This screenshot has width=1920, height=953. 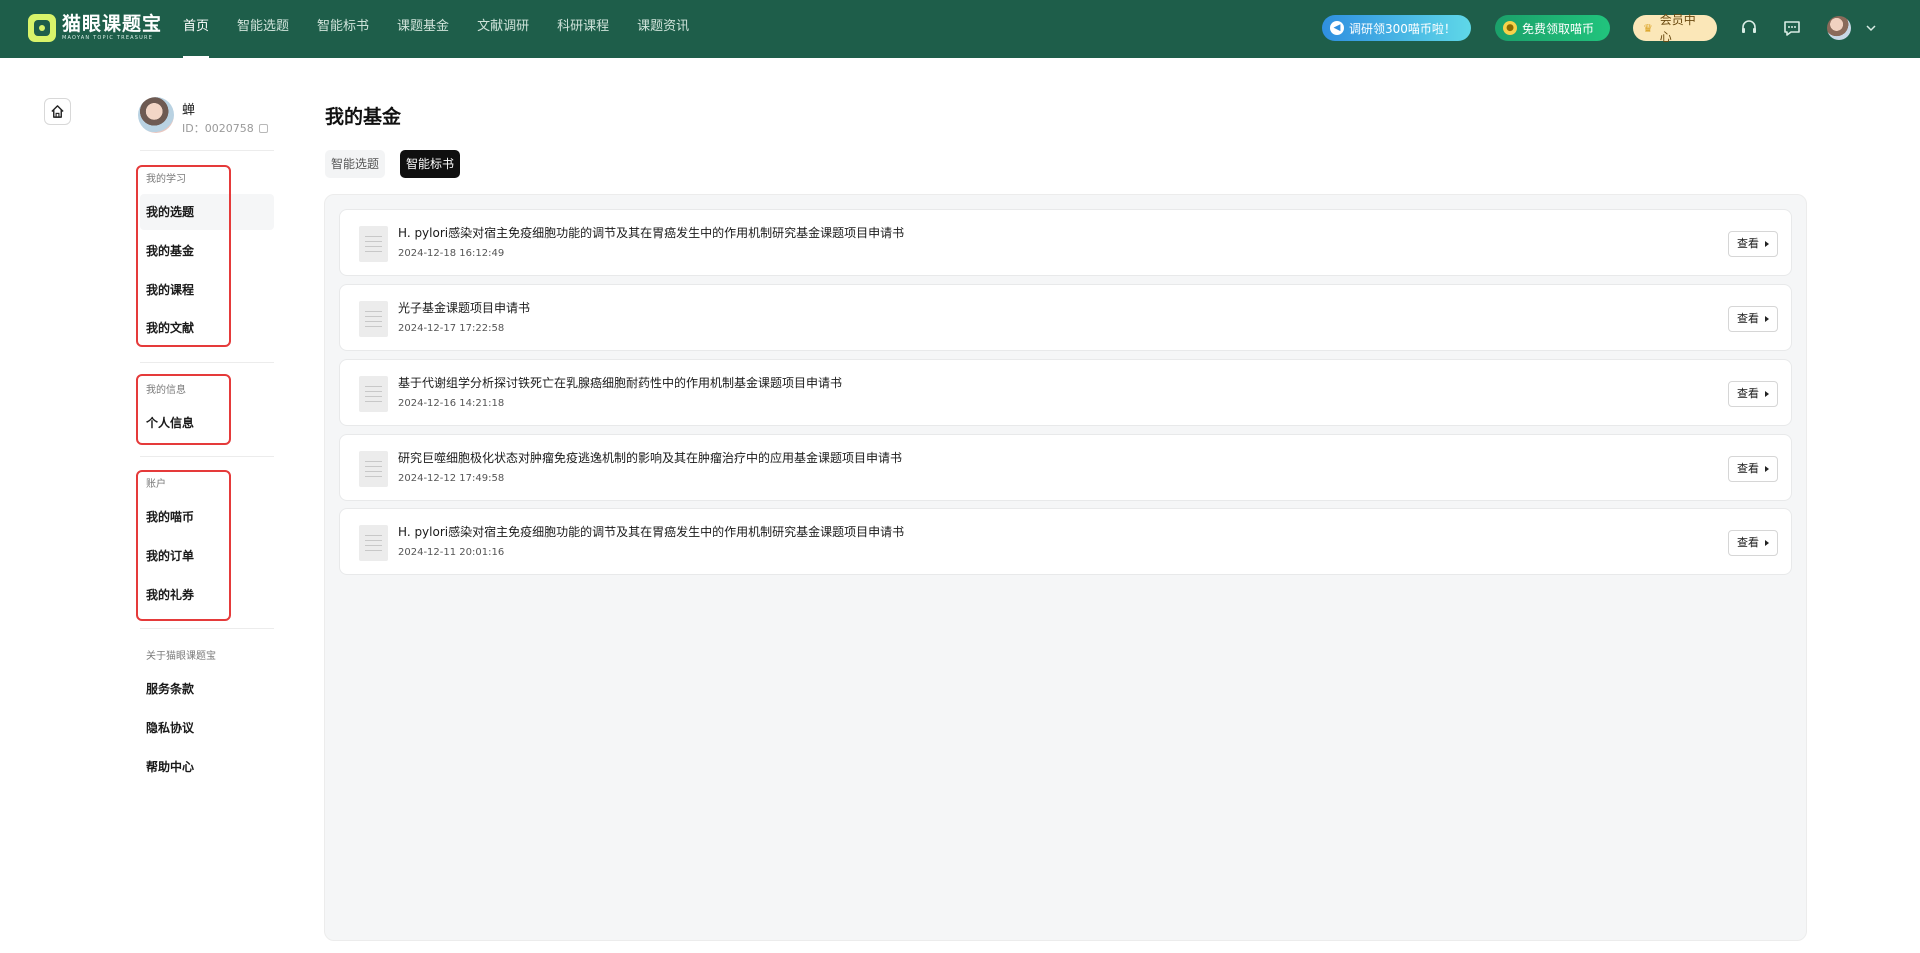 I want to click on brand-logo: 猫眼课题宝 MAOYAN TOPIC TREASURE, so click(x=95, y=28).